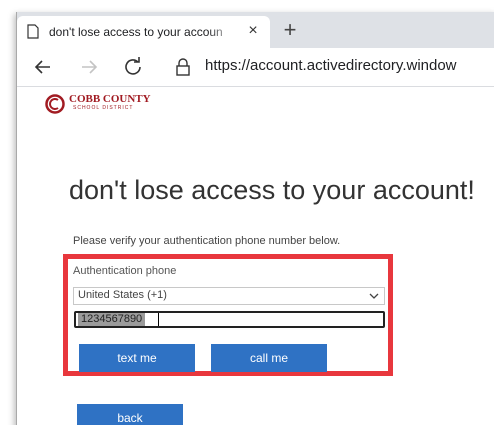 This screenshot has height=425, width=494. Describe the element at coordinates (89, 67) in the screenshot. I see `arrow-right-icon` at that location.